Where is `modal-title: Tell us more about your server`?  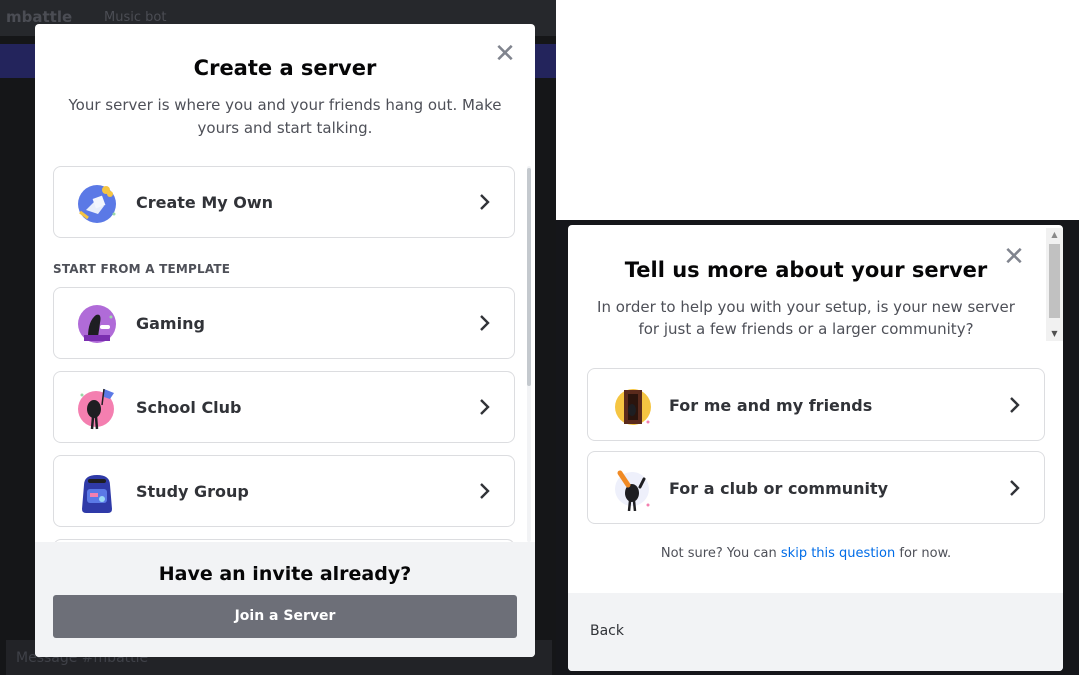
modal-title: Tell us more about your server is located at coordinates (806, 270).